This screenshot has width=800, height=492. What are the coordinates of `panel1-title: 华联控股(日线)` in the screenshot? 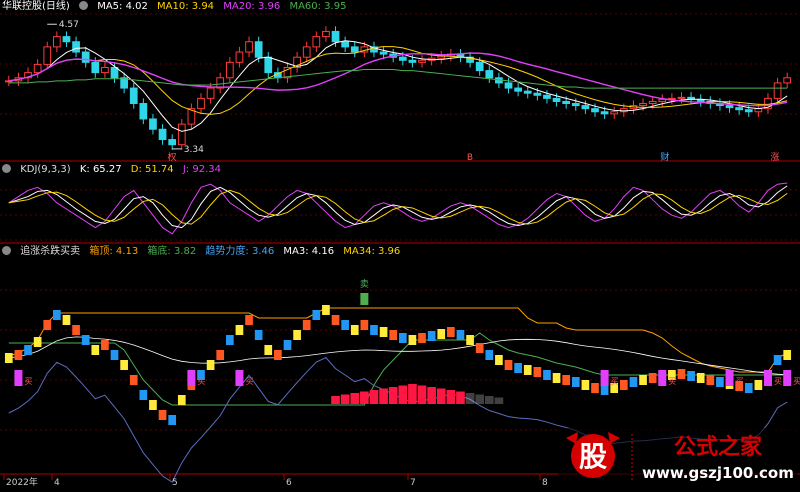 It's located at (36, 6).